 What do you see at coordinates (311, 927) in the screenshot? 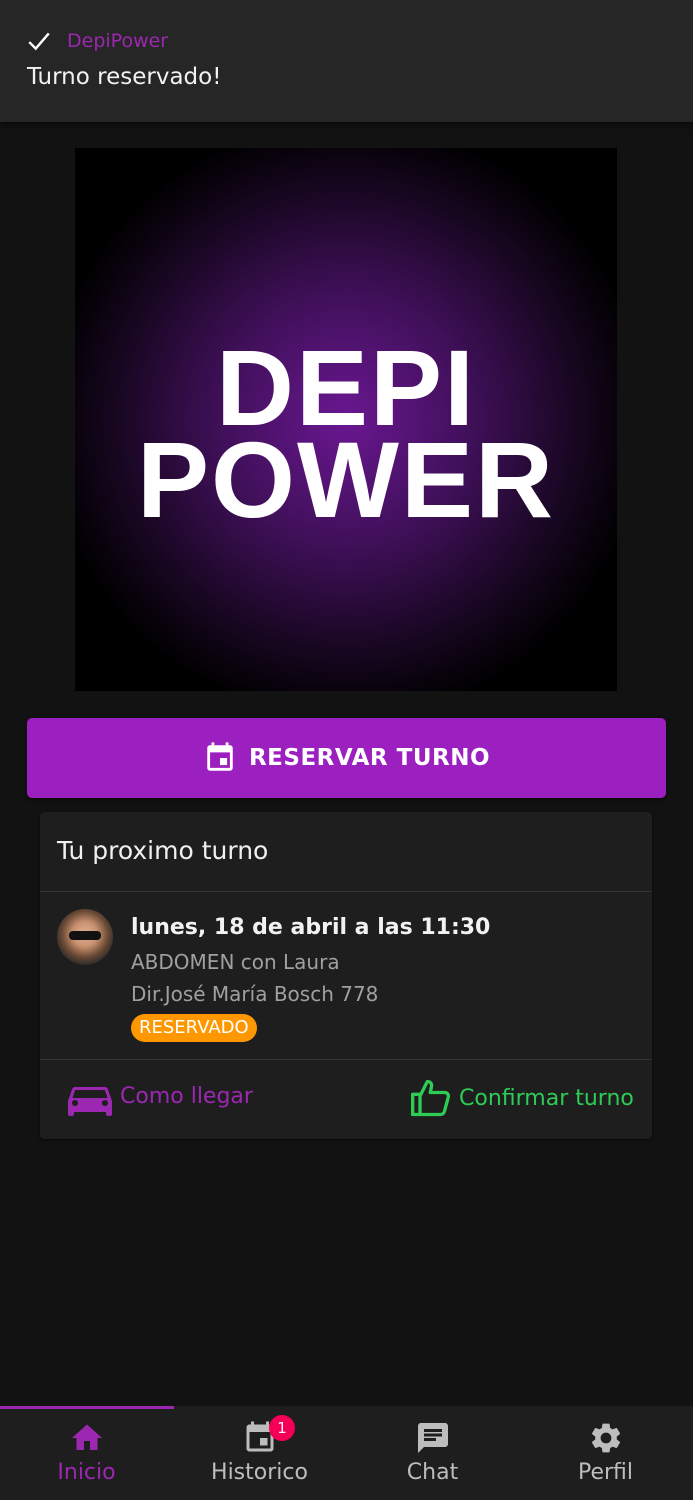
I see `appointment-date: lunes, 18 de abril a las 11:30` at bounding box center [311, 927].